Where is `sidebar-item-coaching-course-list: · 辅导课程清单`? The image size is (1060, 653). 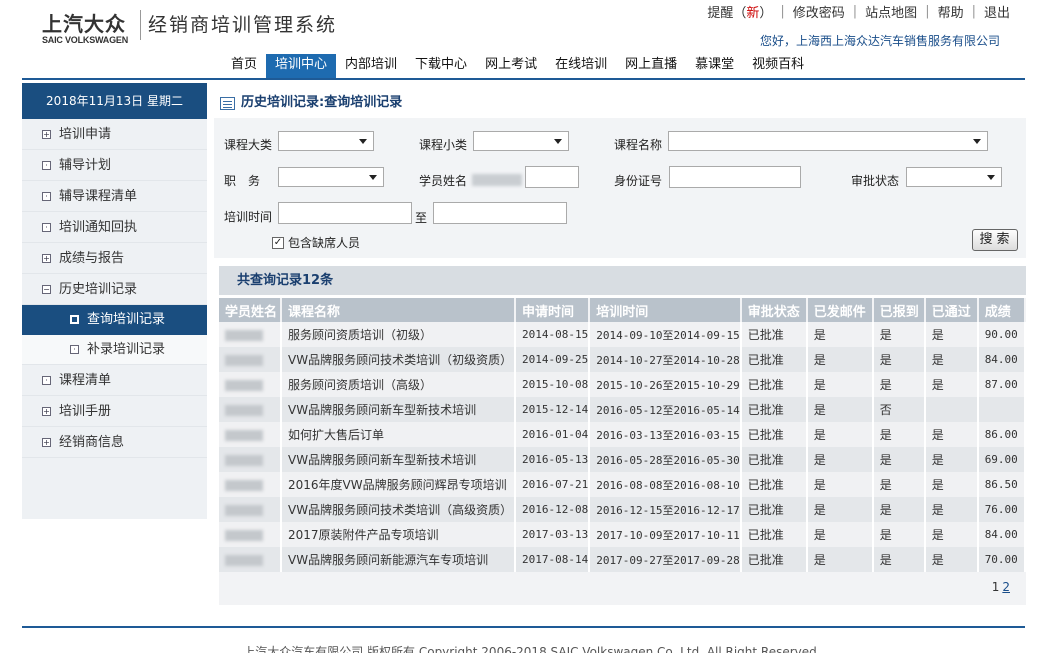
sidebar-item-coaching-course-list: · 辅导课程清单 is located at coordinates (114, 196).